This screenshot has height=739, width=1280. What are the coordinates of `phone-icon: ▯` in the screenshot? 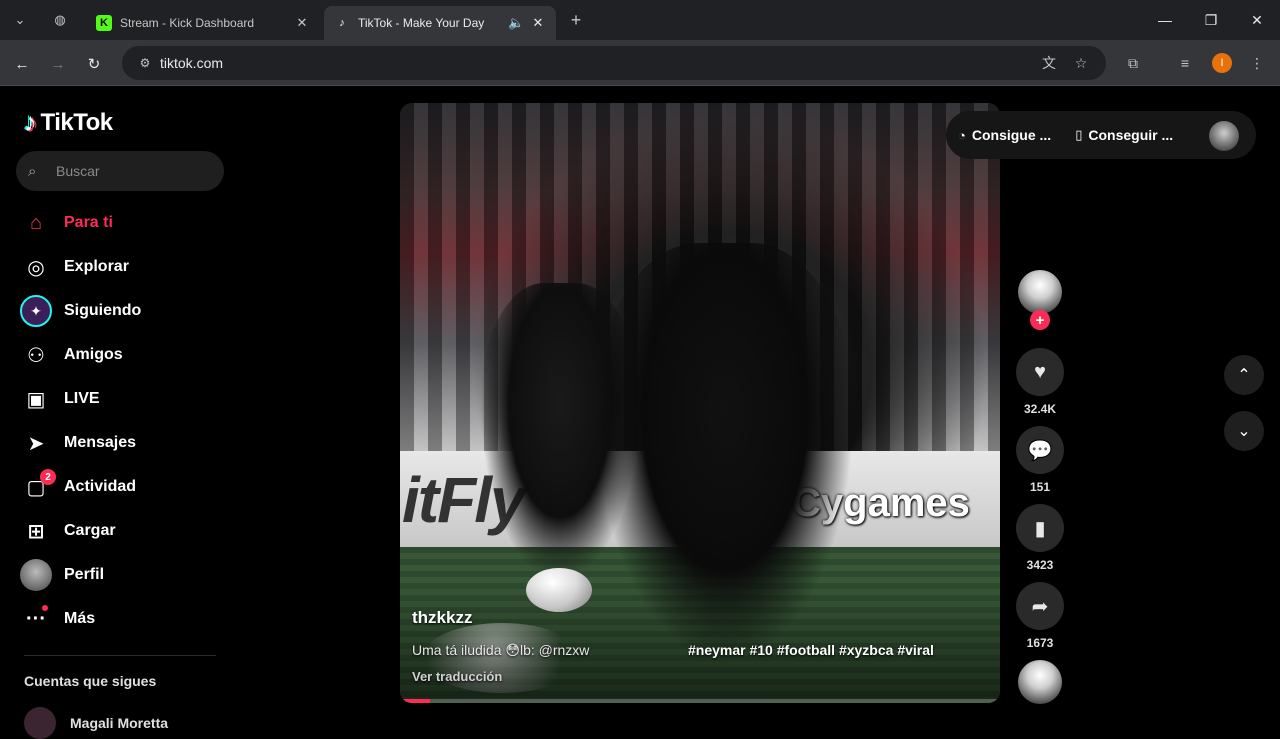 It's located at (1079, 134).